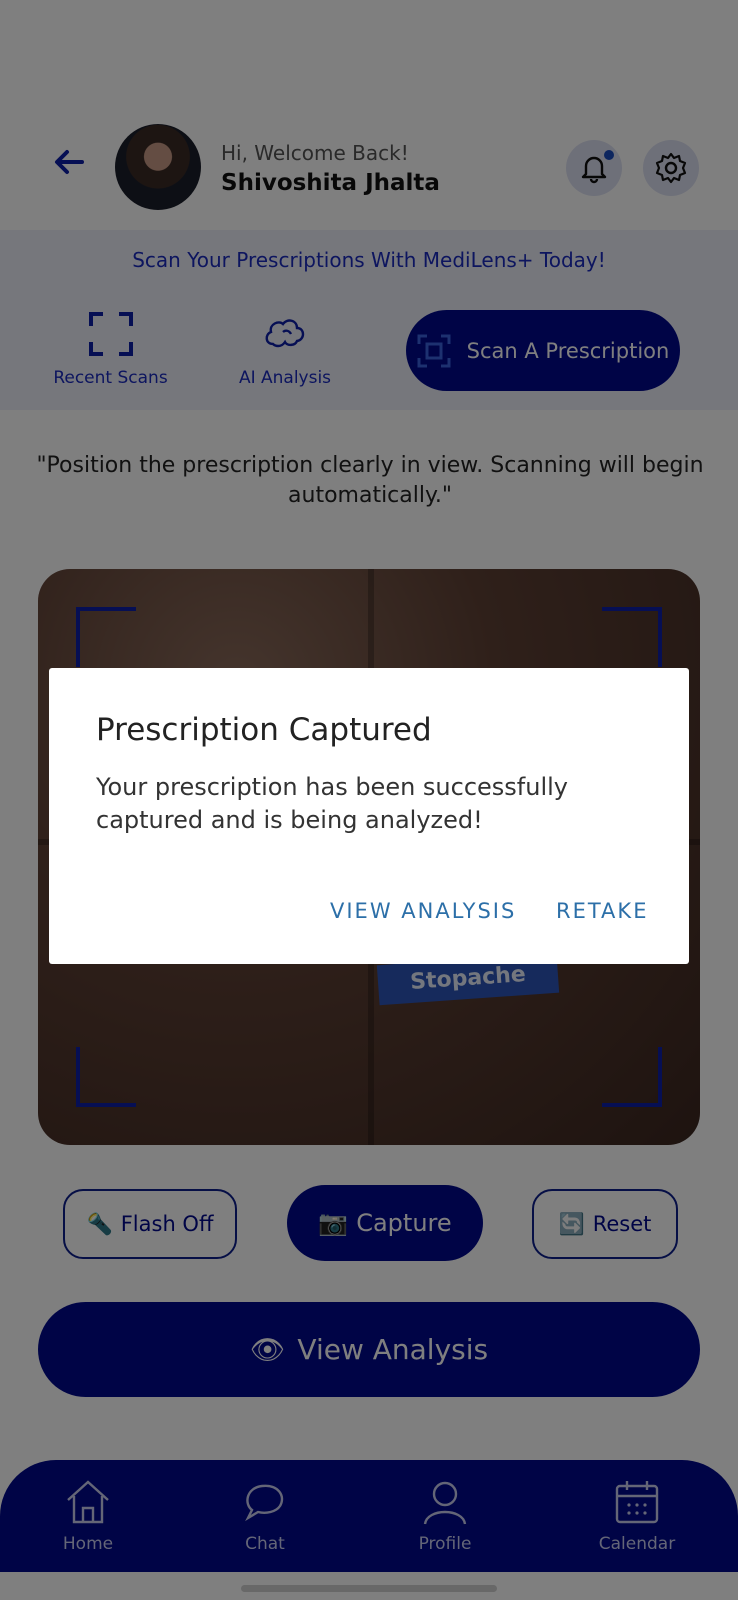 The width and height of the screenshot is (738, 1600). What do you see at coordinates (423, 911) in the screenshot?
I see `dialog-view-analysis-button: VIEW ANALYSIS` at bounding box center [423, 911].